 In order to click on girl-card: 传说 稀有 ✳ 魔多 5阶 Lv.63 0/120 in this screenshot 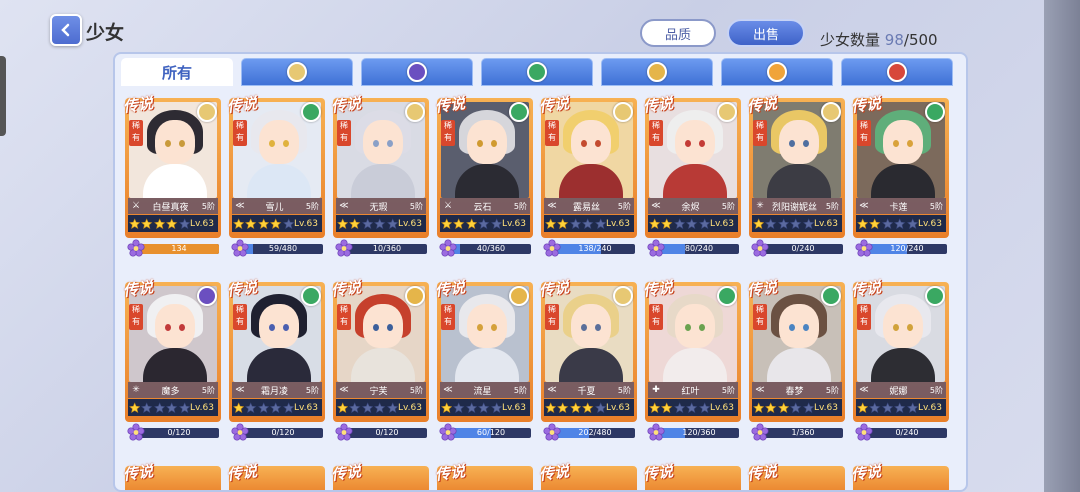, I will do `click(171, 360)`.